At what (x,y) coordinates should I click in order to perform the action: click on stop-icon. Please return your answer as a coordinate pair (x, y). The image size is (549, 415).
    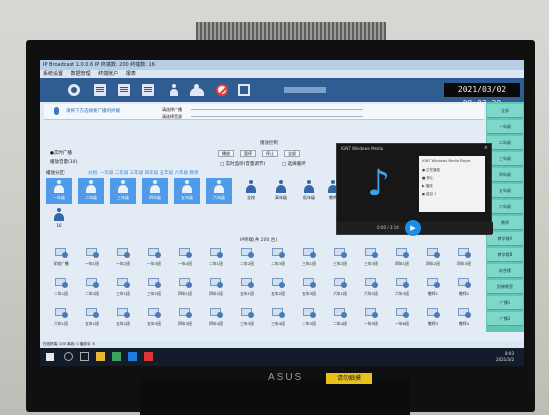
    Looking at the image, I should click on (222, 90).